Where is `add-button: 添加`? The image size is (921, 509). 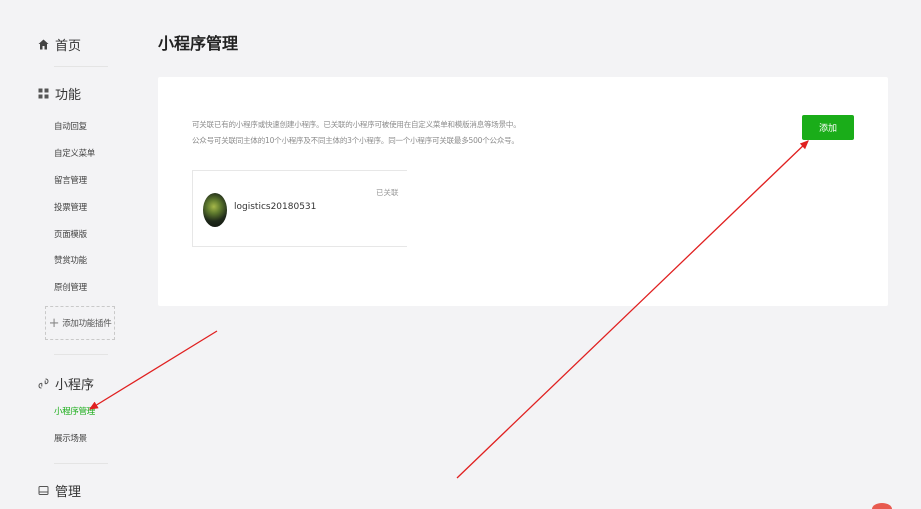
add-button: 添加 is located at coordinates (828, 127).